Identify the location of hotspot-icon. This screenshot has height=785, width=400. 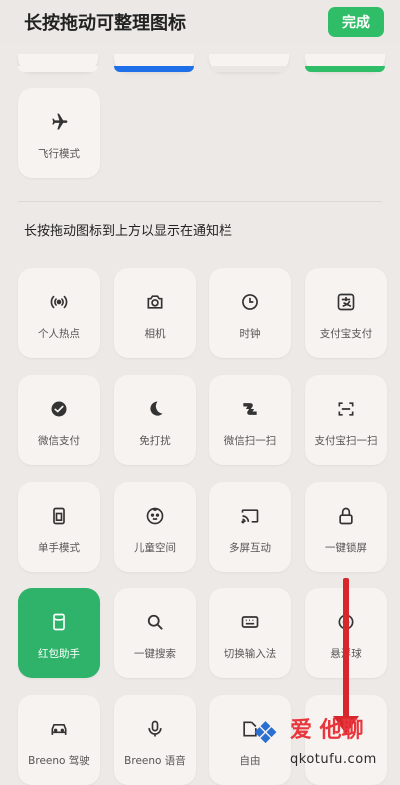
(59, 302).